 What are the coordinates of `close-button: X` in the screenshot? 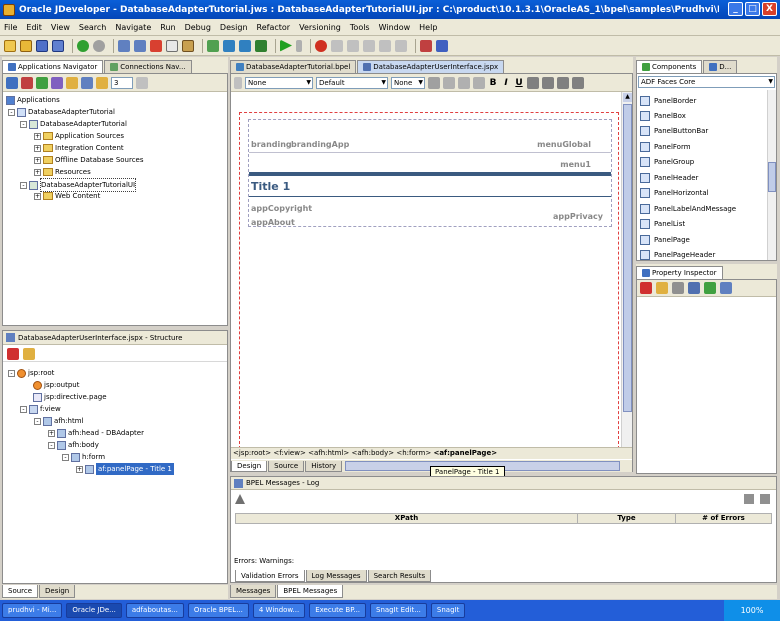 It's located at (769, 9).